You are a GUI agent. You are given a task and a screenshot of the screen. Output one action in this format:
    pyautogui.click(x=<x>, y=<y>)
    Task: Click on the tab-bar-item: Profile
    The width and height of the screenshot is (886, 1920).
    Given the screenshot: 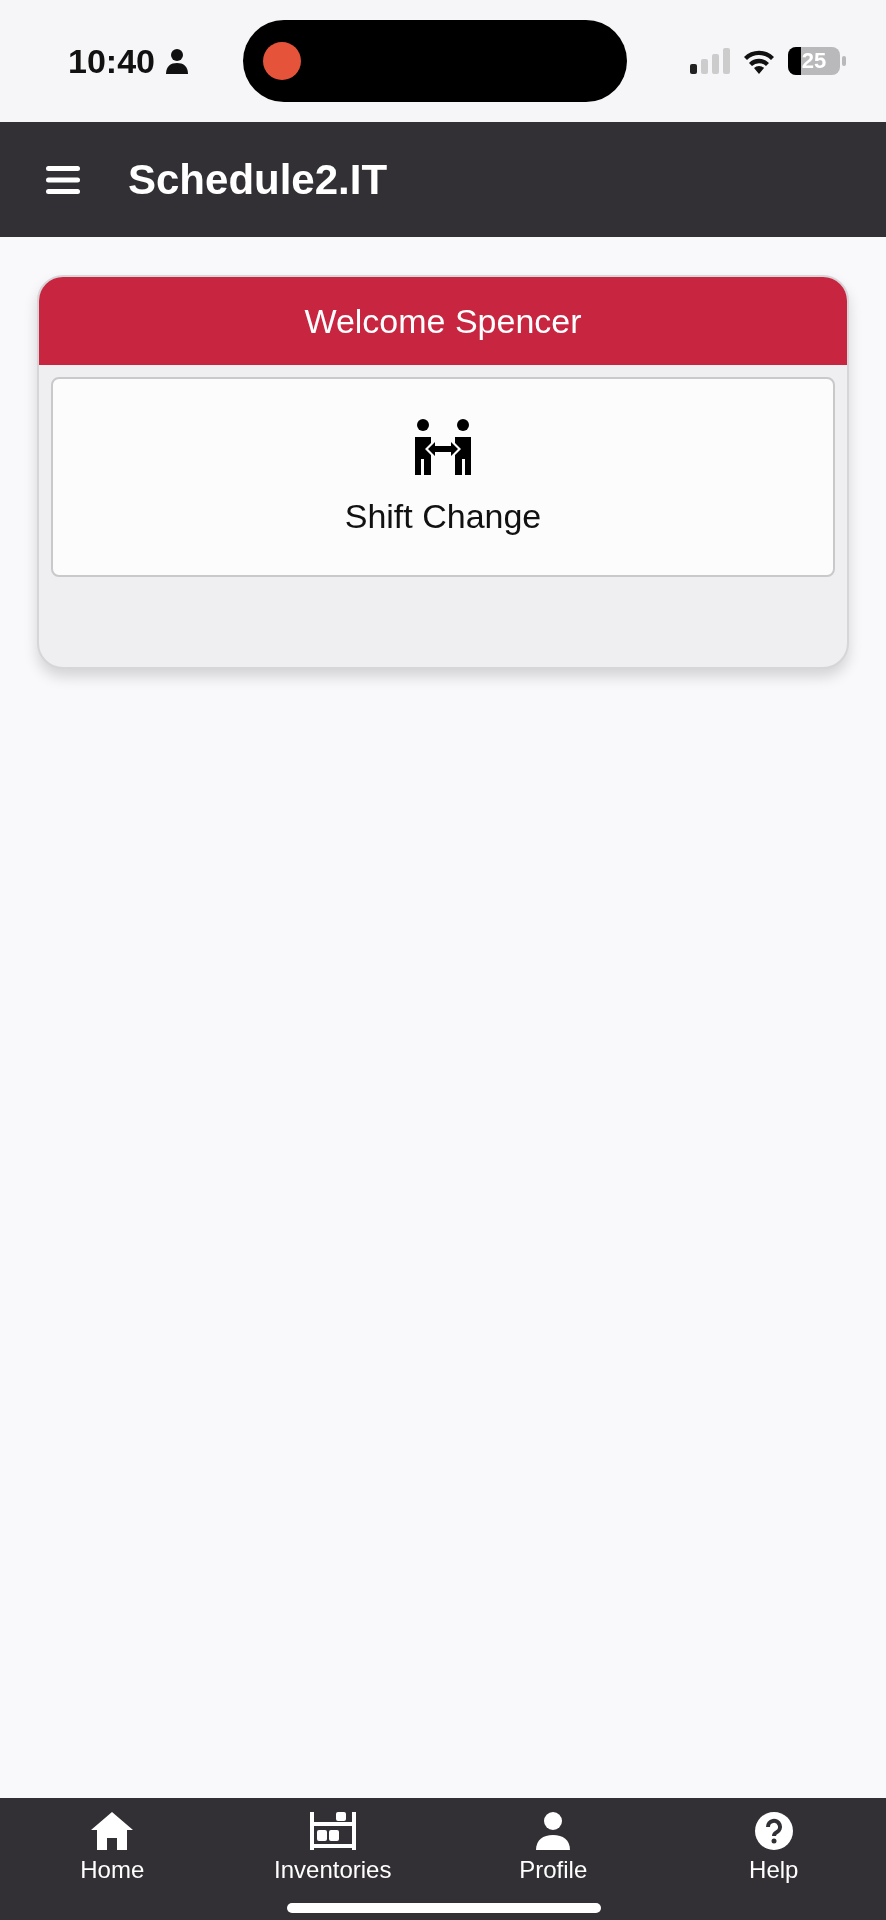 What is the action you would take?
    pyautogui.click(x=553, y=1841)
    